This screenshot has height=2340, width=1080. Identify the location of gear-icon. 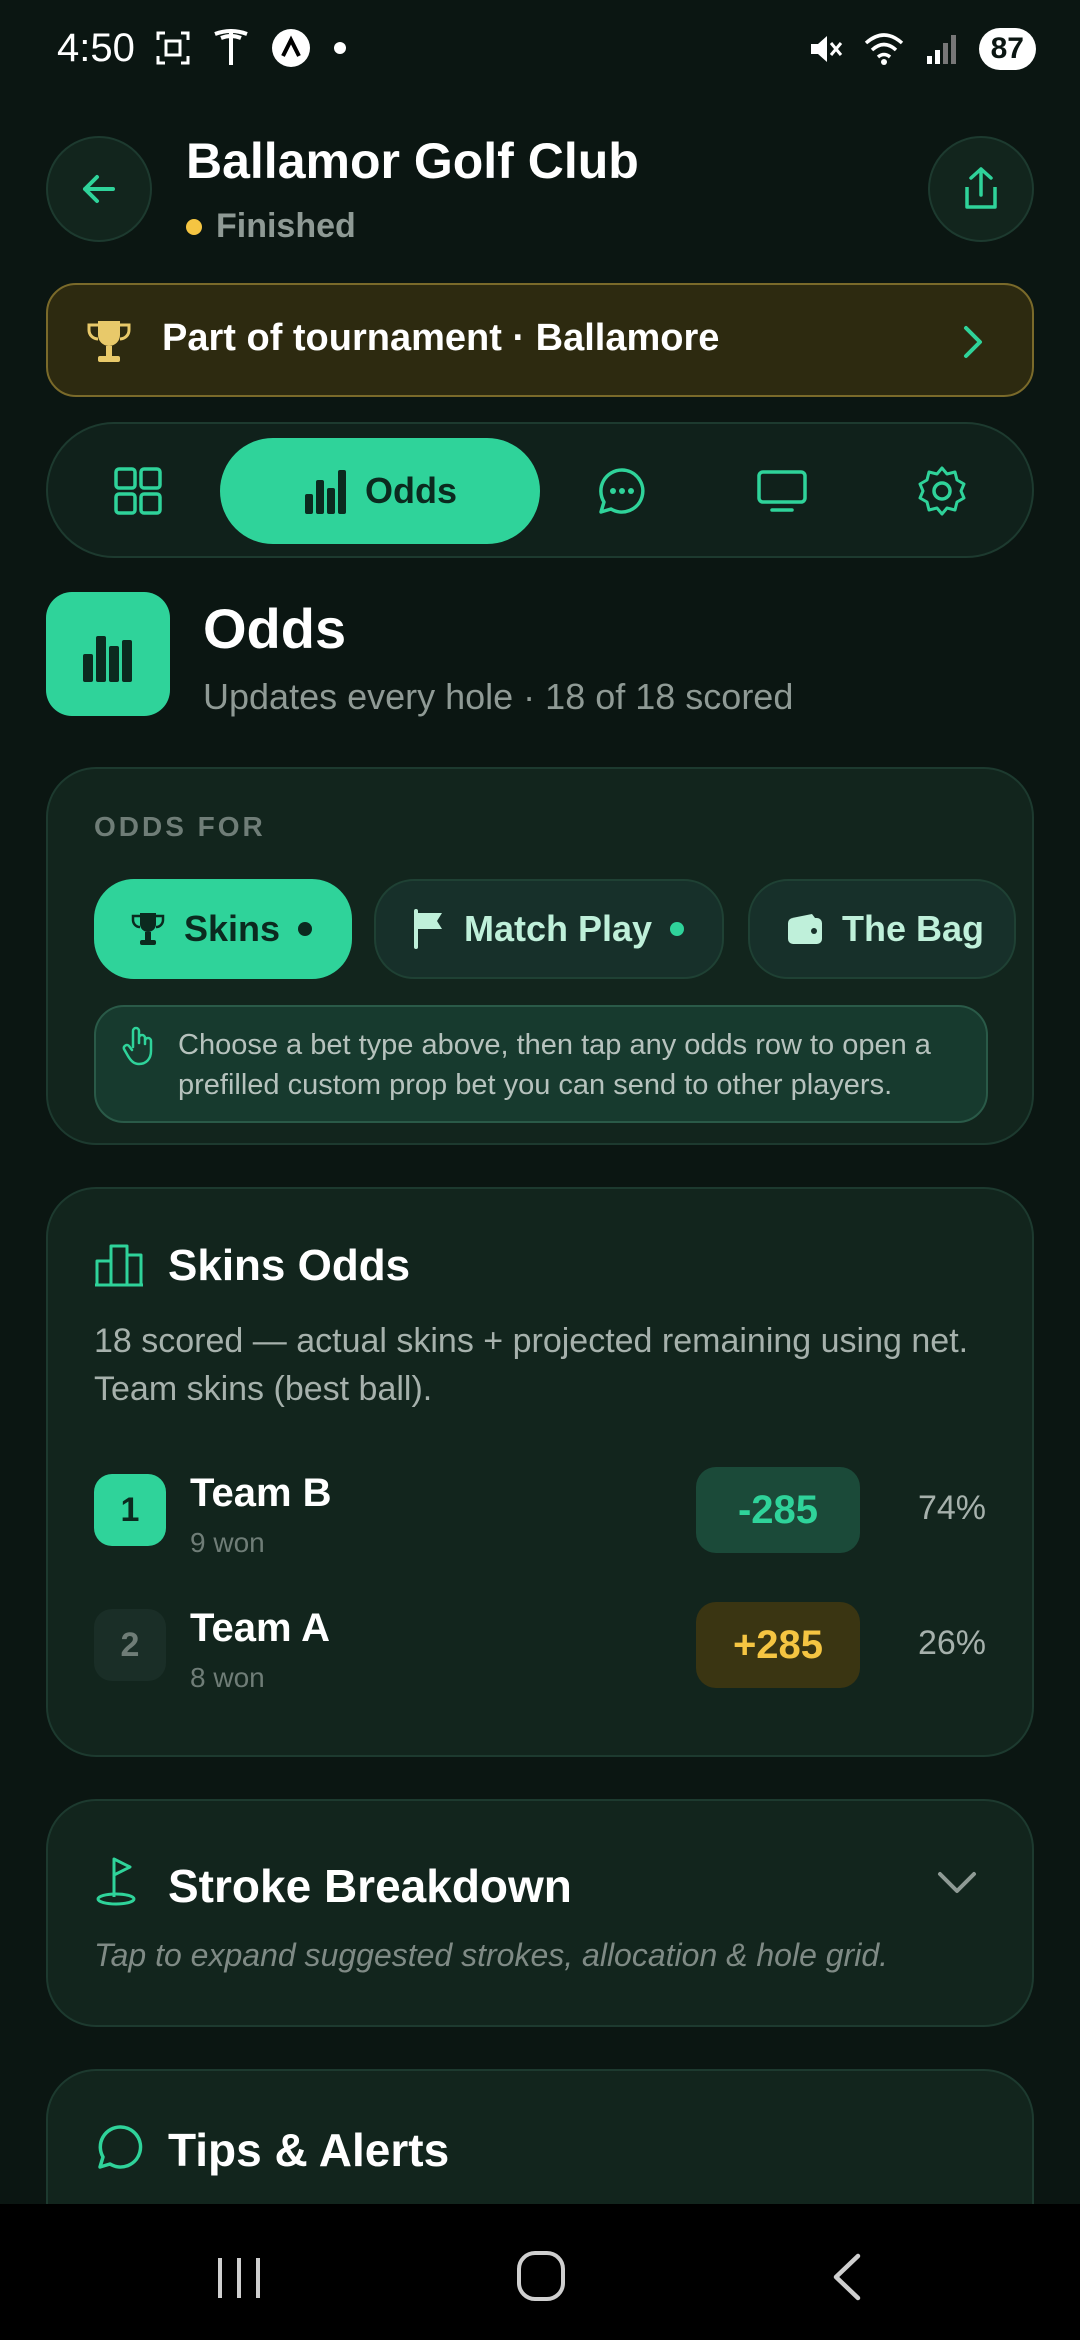
(942, 491).